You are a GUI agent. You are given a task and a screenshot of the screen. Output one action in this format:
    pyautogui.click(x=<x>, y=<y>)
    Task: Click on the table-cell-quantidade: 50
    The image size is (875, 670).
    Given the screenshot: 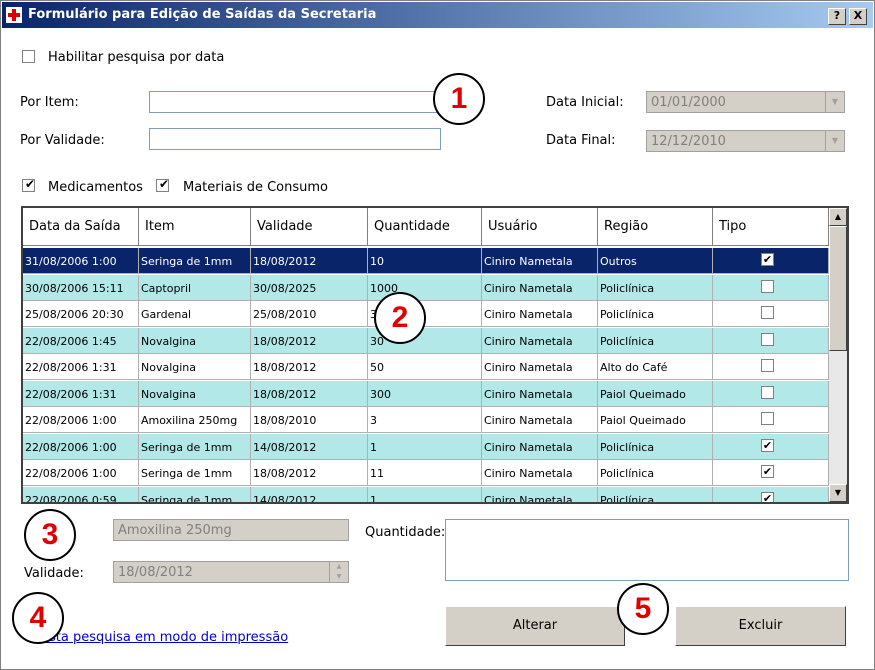 What is the action you would take?
    pyautogui.click(x=425, y=367)
    